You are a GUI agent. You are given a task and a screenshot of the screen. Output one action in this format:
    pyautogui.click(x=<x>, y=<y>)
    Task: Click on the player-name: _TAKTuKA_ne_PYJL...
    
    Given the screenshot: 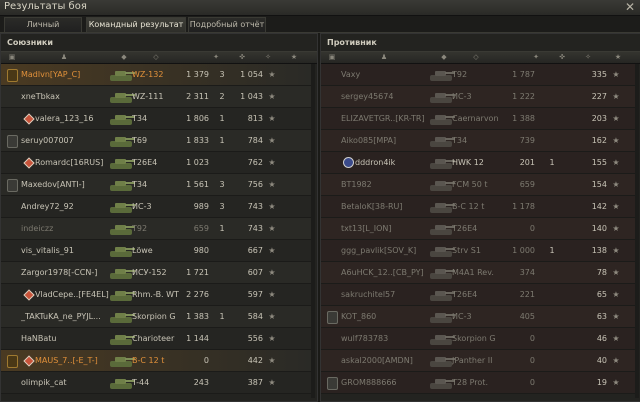 What is the action you would take?
    pyautogui.click(x=65, y=316)
    